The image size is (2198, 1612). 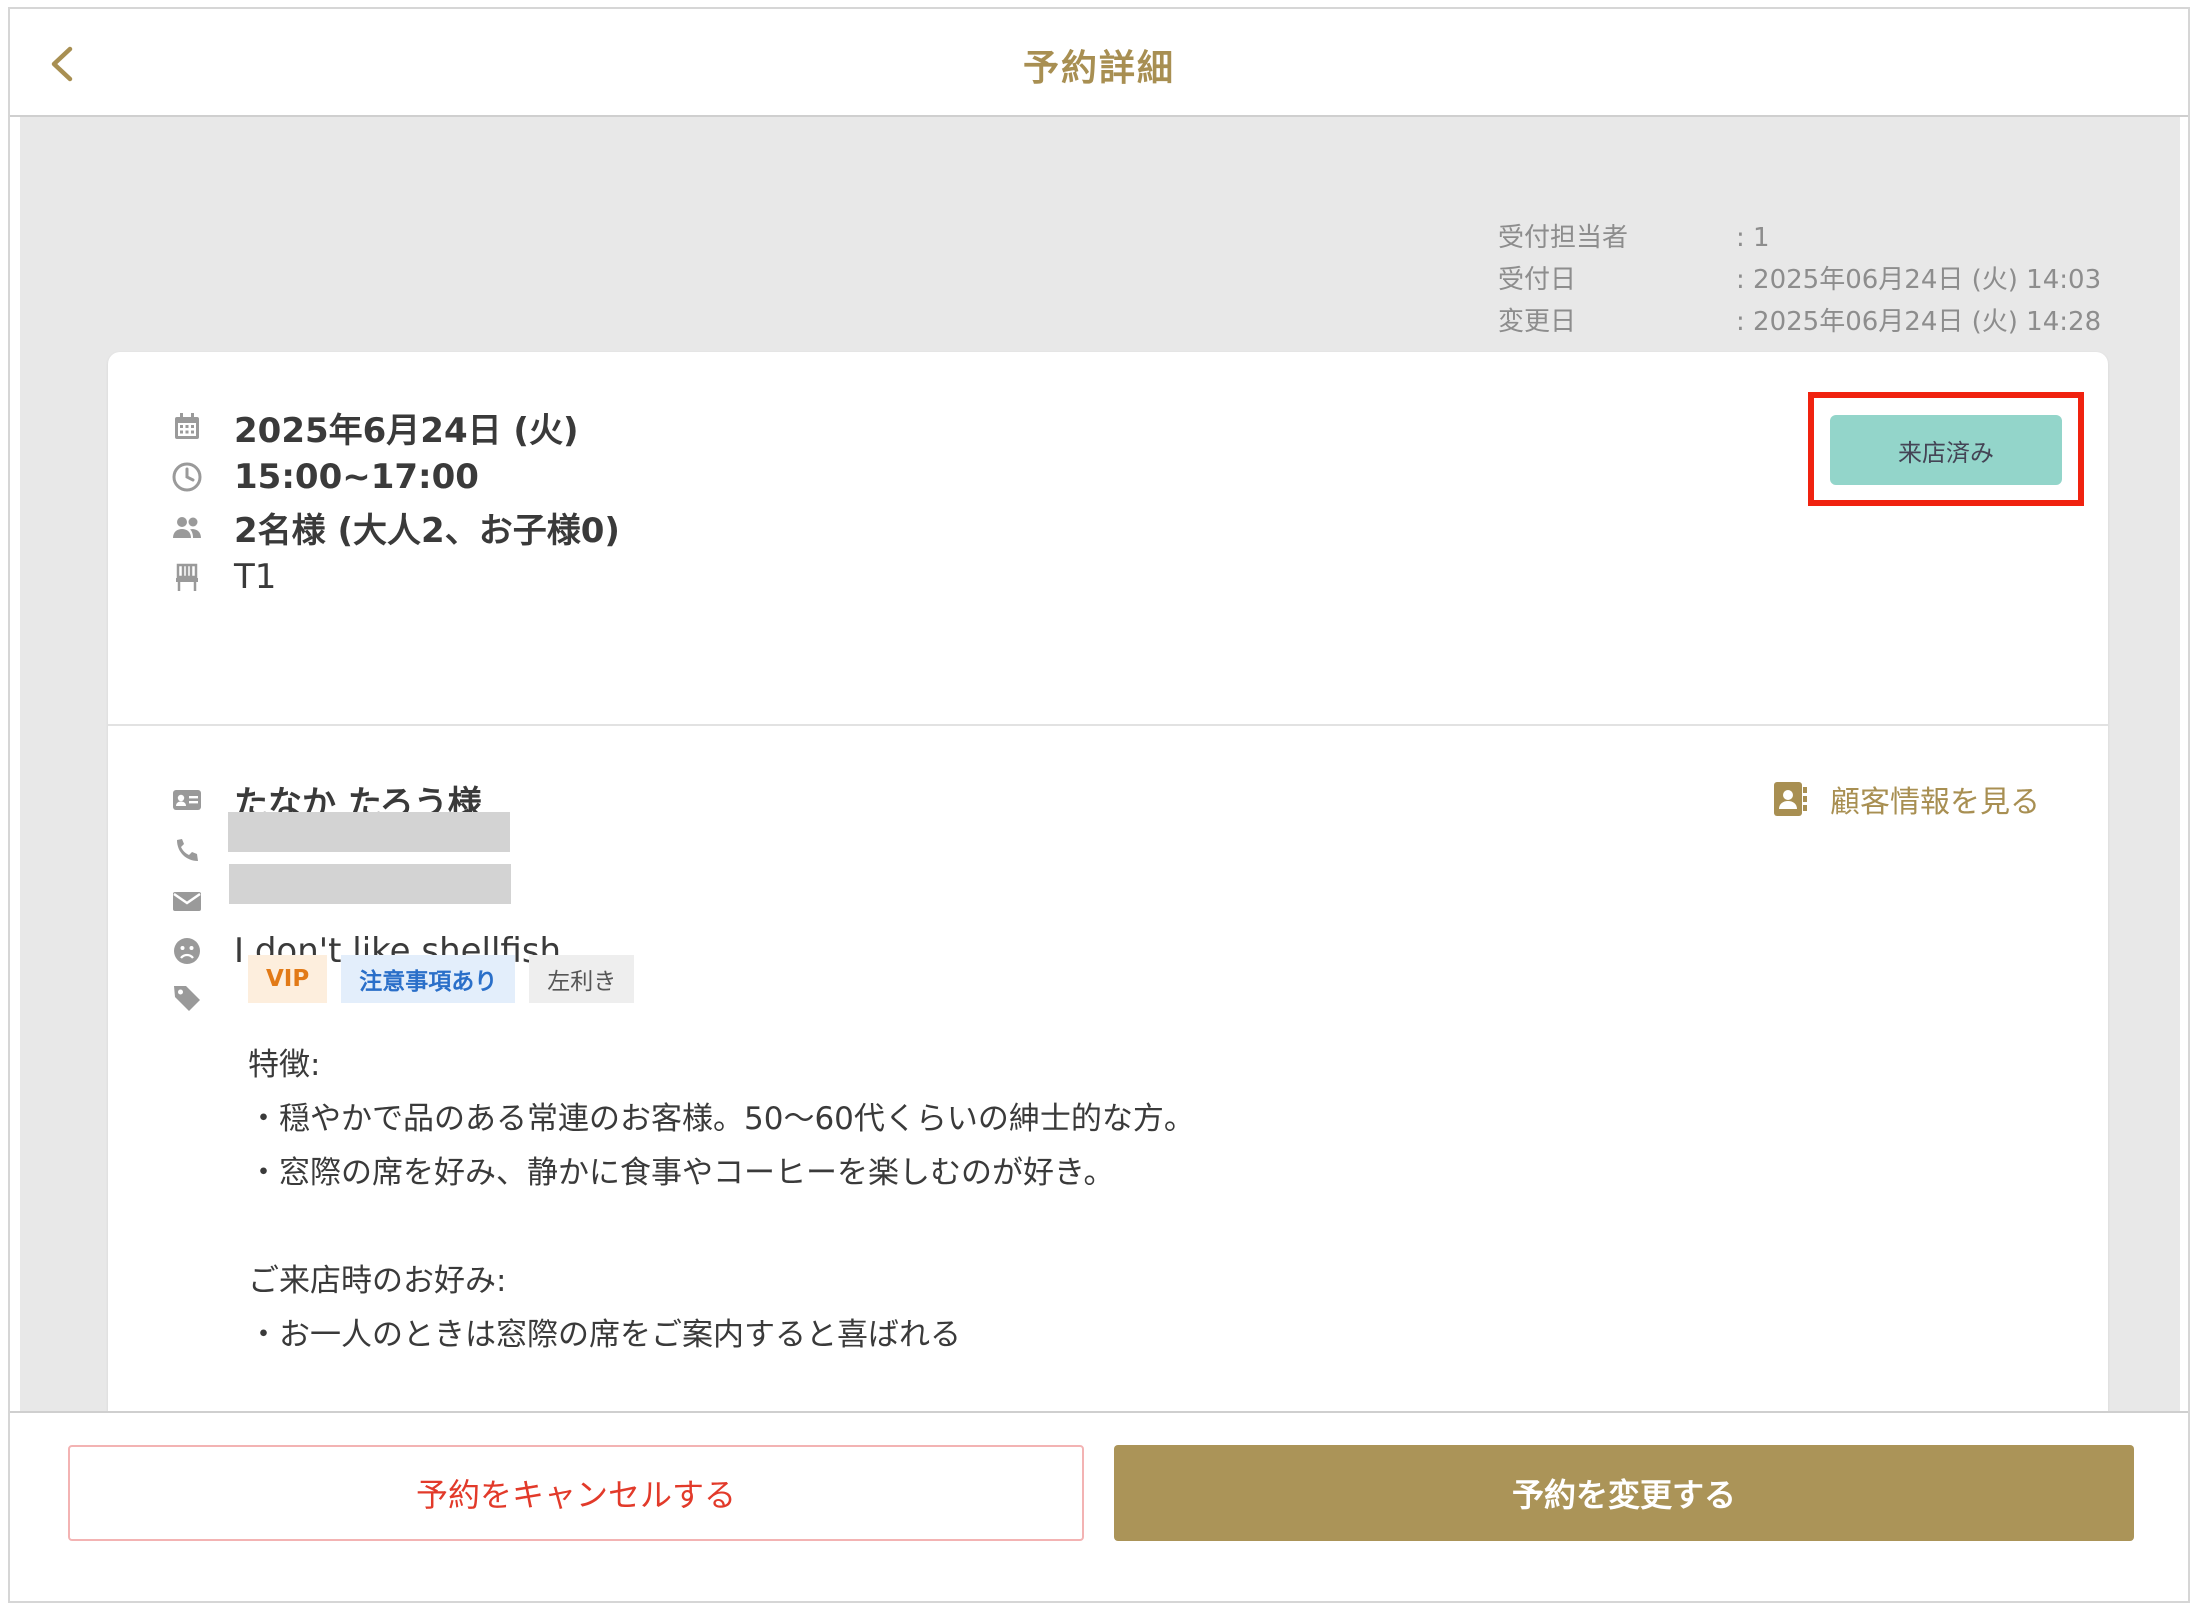 I want to click on meta-value: : 2025年06月24日 (火) 14:28, so click(x=1919, y=322).